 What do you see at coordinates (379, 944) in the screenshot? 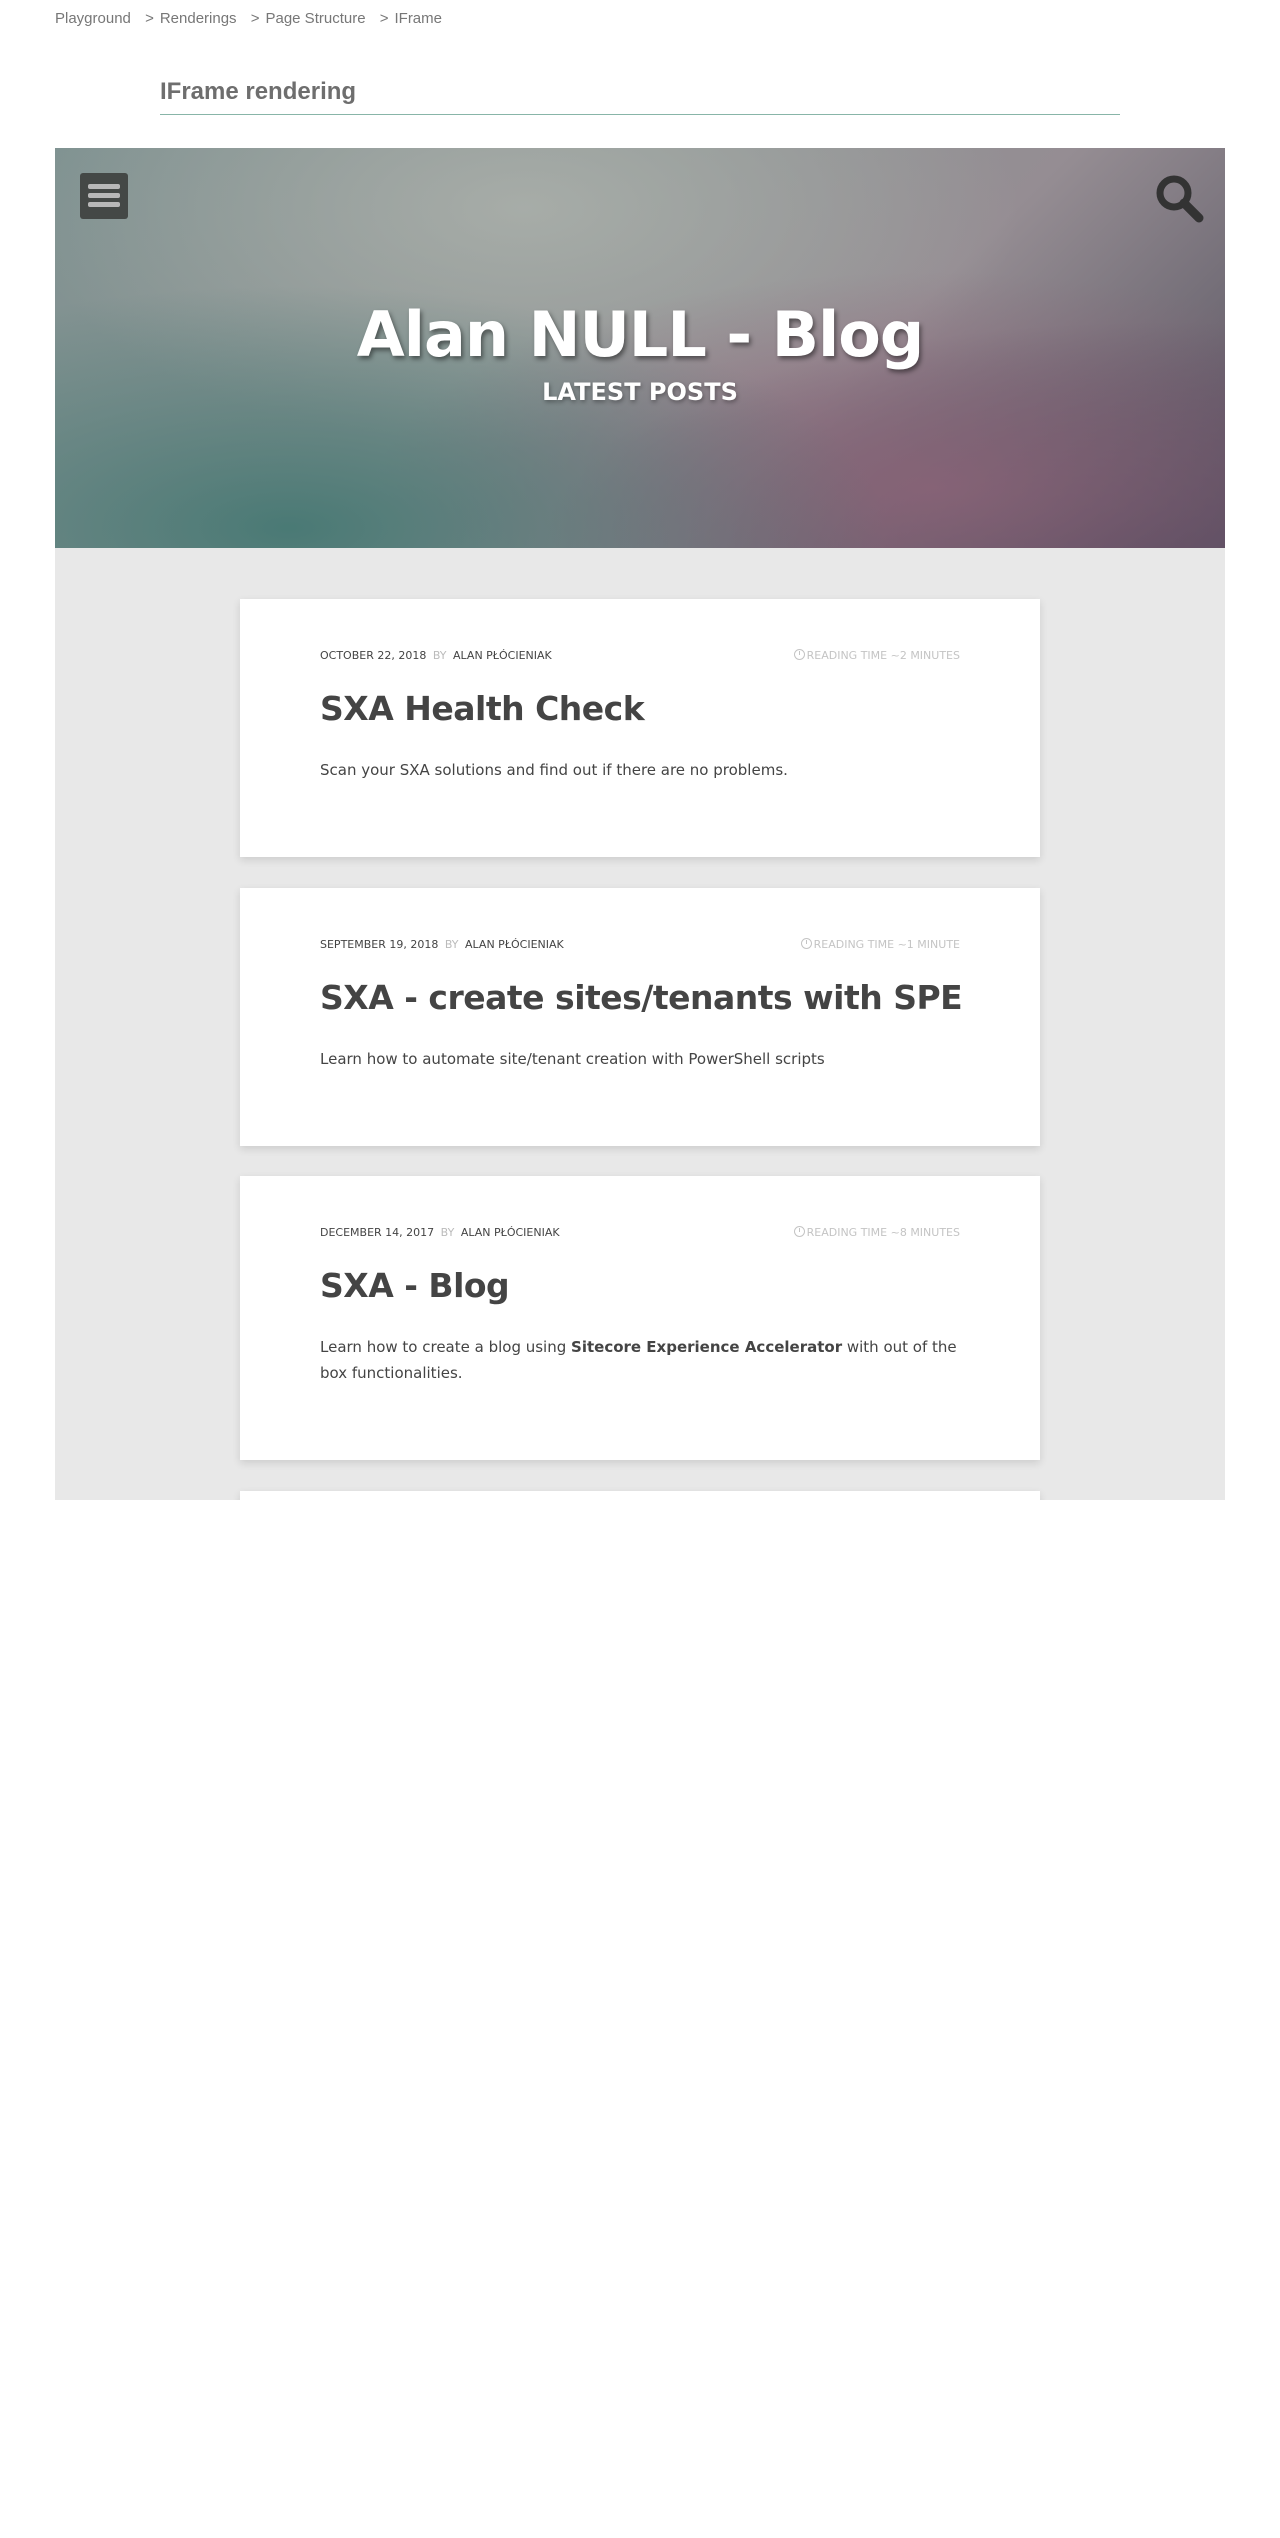
I see `post-date: SEPTEMBER 19, 2018` at bounding box center [379, 944].